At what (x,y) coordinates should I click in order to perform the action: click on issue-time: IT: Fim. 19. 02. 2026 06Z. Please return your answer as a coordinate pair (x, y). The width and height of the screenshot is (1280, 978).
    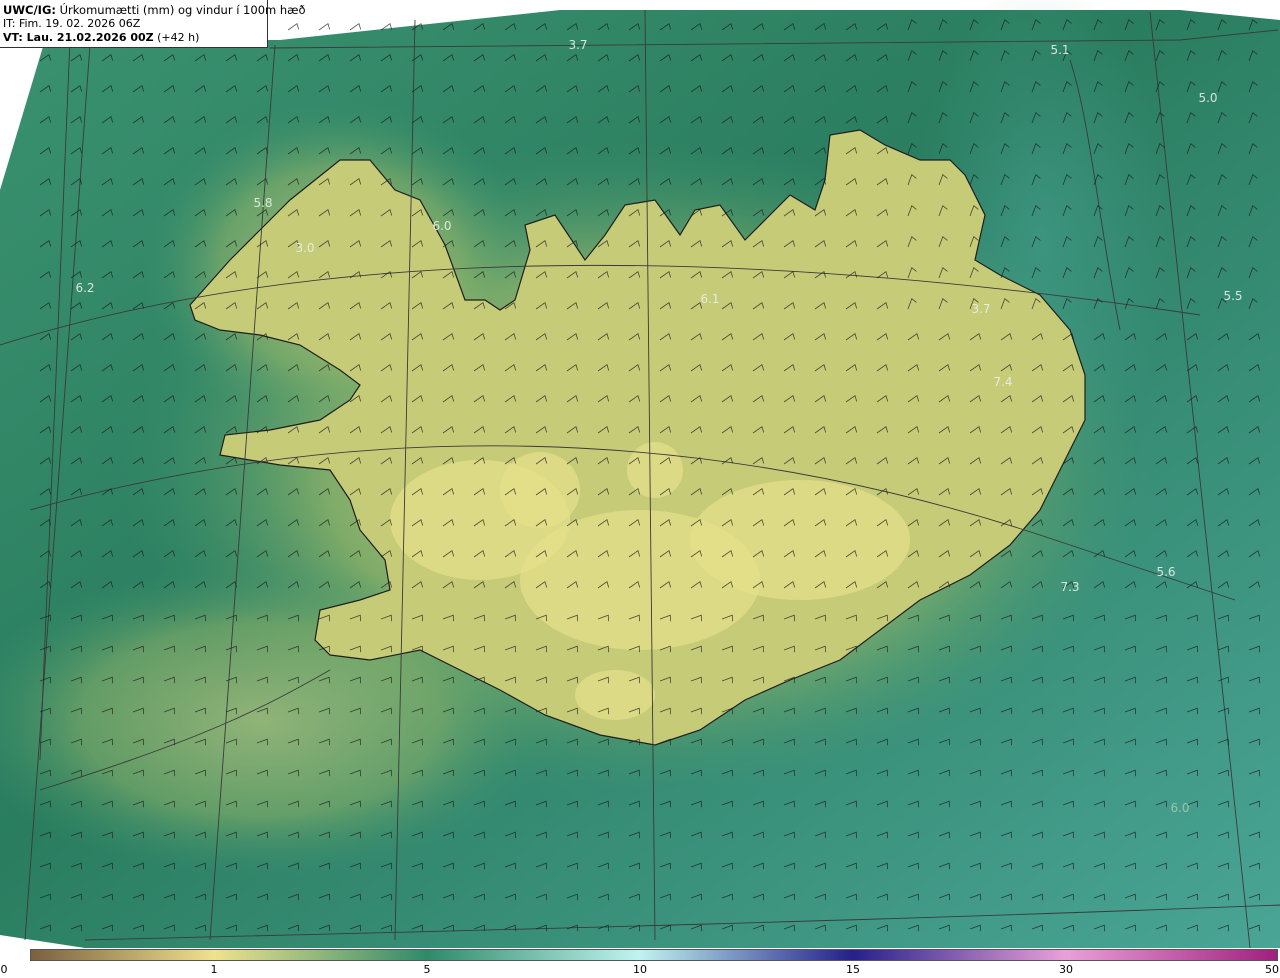
    Looking at the image, I should click on (72, 23).